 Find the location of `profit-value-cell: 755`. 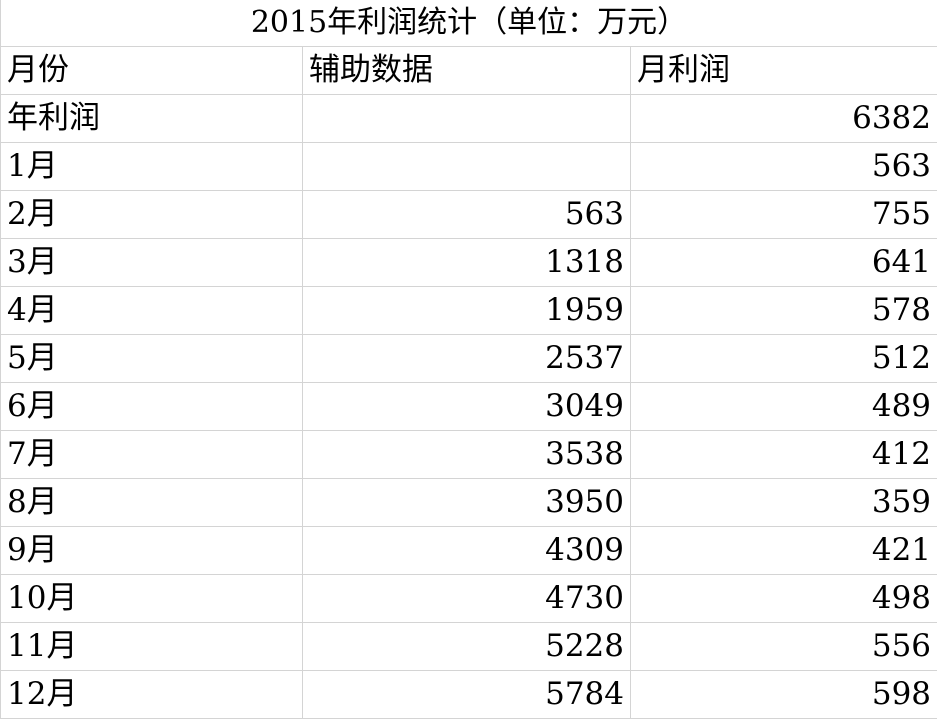

profit-value-cell: 755 is located at coordinates (784, 215).